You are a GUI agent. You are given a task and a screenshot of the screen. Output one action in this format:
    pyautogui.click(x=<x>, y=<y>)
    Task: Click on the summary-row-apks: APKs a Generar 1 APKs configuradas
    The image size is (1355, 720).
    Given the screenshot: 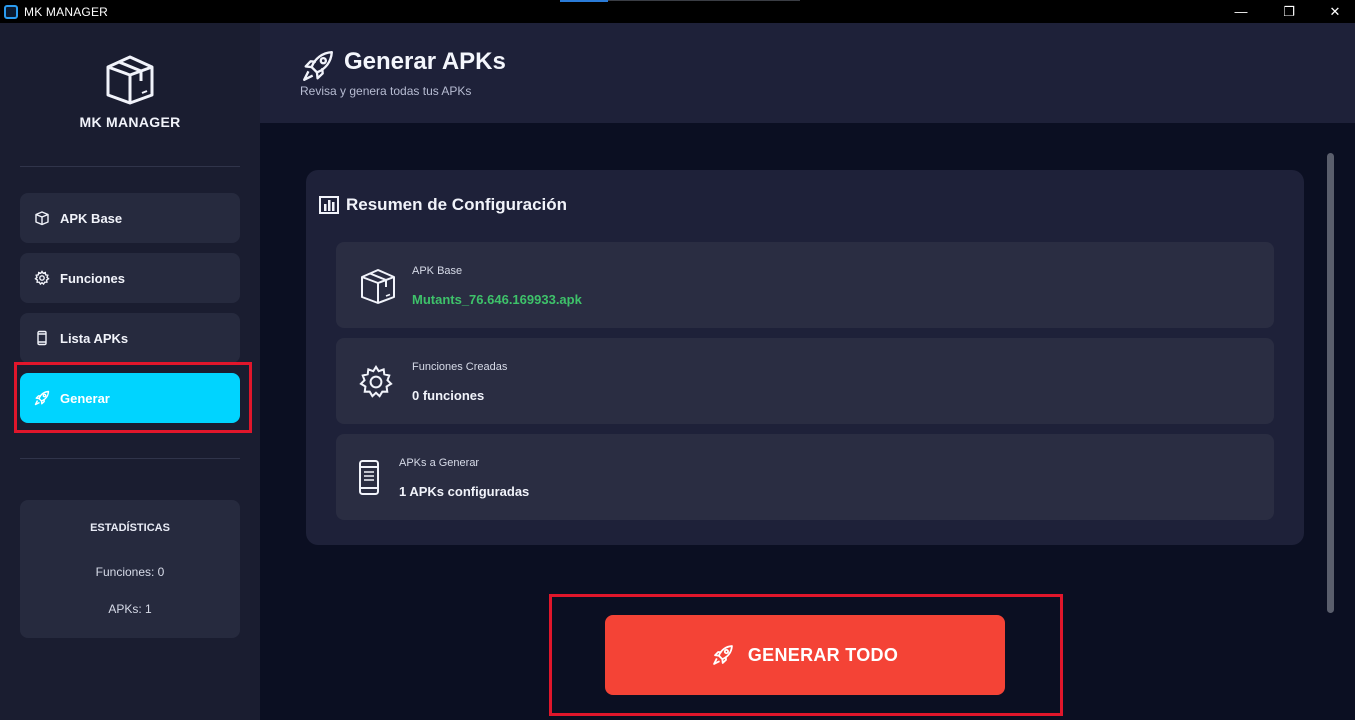 What is the action you would take?
    pyautogui.click(x=805, y=477)
    